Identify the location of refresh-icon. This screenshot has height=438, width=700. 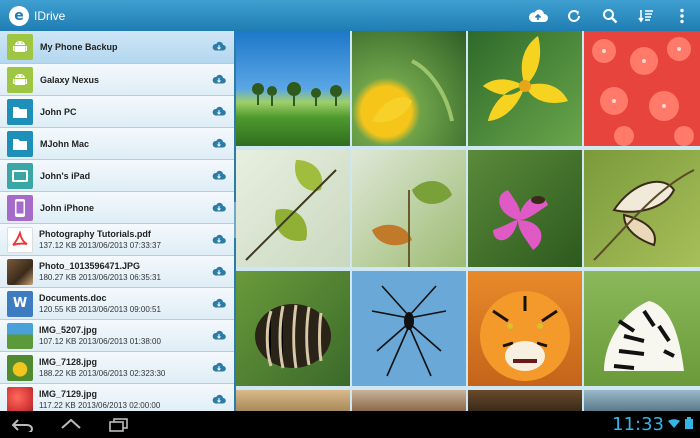
(574, 15).